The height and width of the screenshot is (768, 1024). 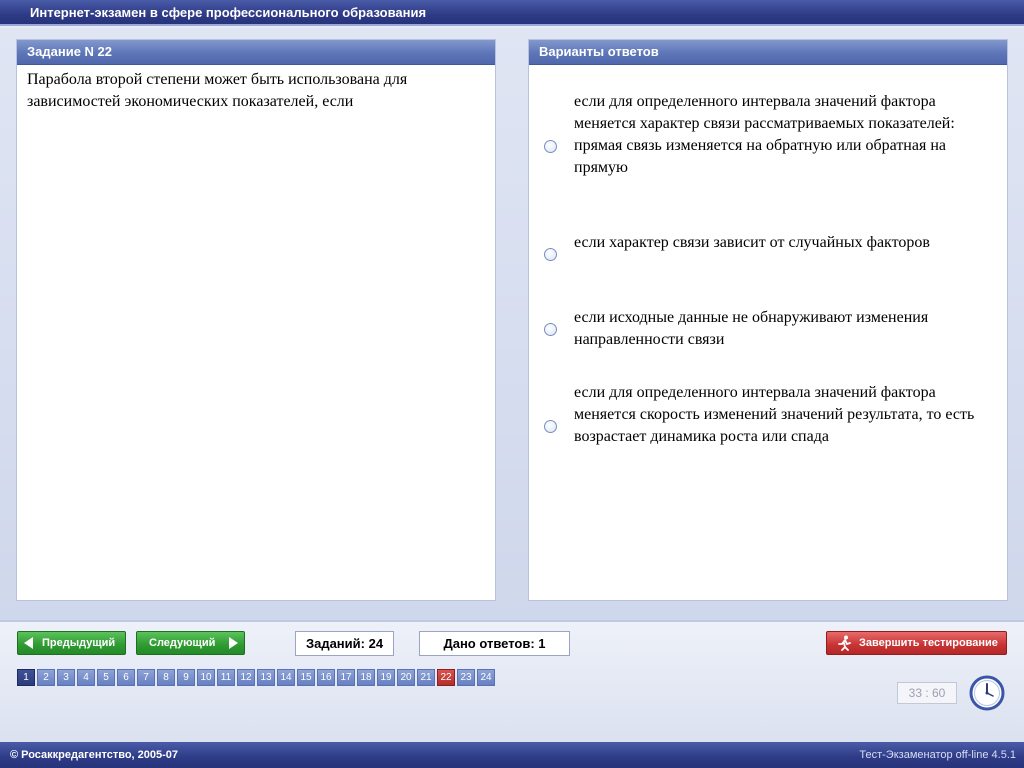 I want to click on page-button-5: 5, so click(x=106, y=677).